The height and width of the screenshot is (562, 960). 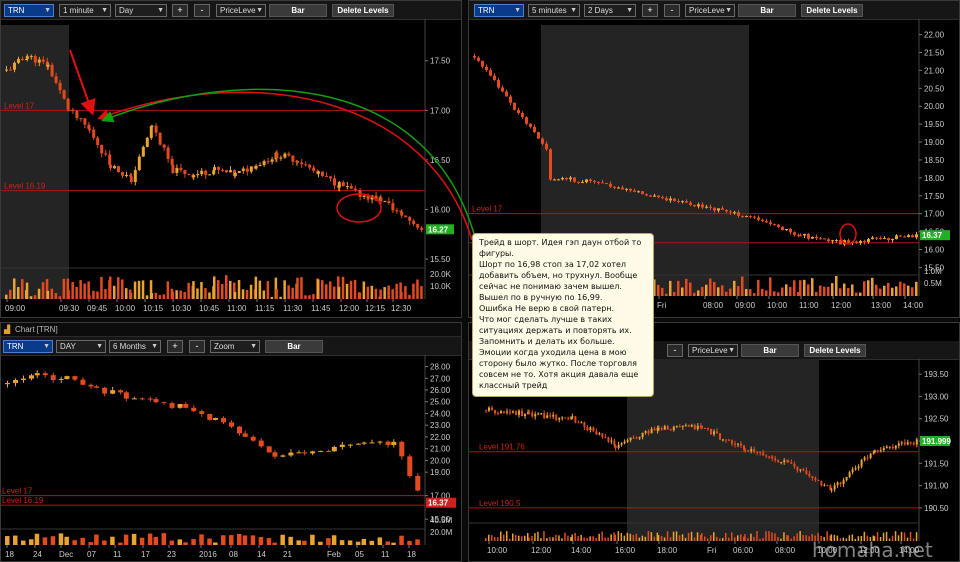 I want to click on x-tick-label: 12:15, so click(x=375, y=308).